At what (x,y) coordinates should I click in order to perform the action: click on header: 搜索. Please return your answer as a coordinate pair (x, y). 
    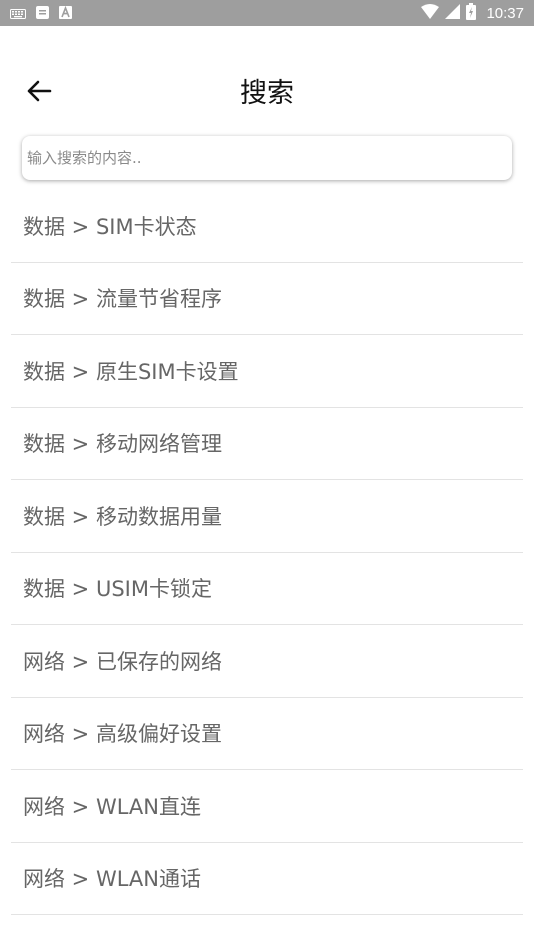
    Looking at the image, I should click on (267, 81).